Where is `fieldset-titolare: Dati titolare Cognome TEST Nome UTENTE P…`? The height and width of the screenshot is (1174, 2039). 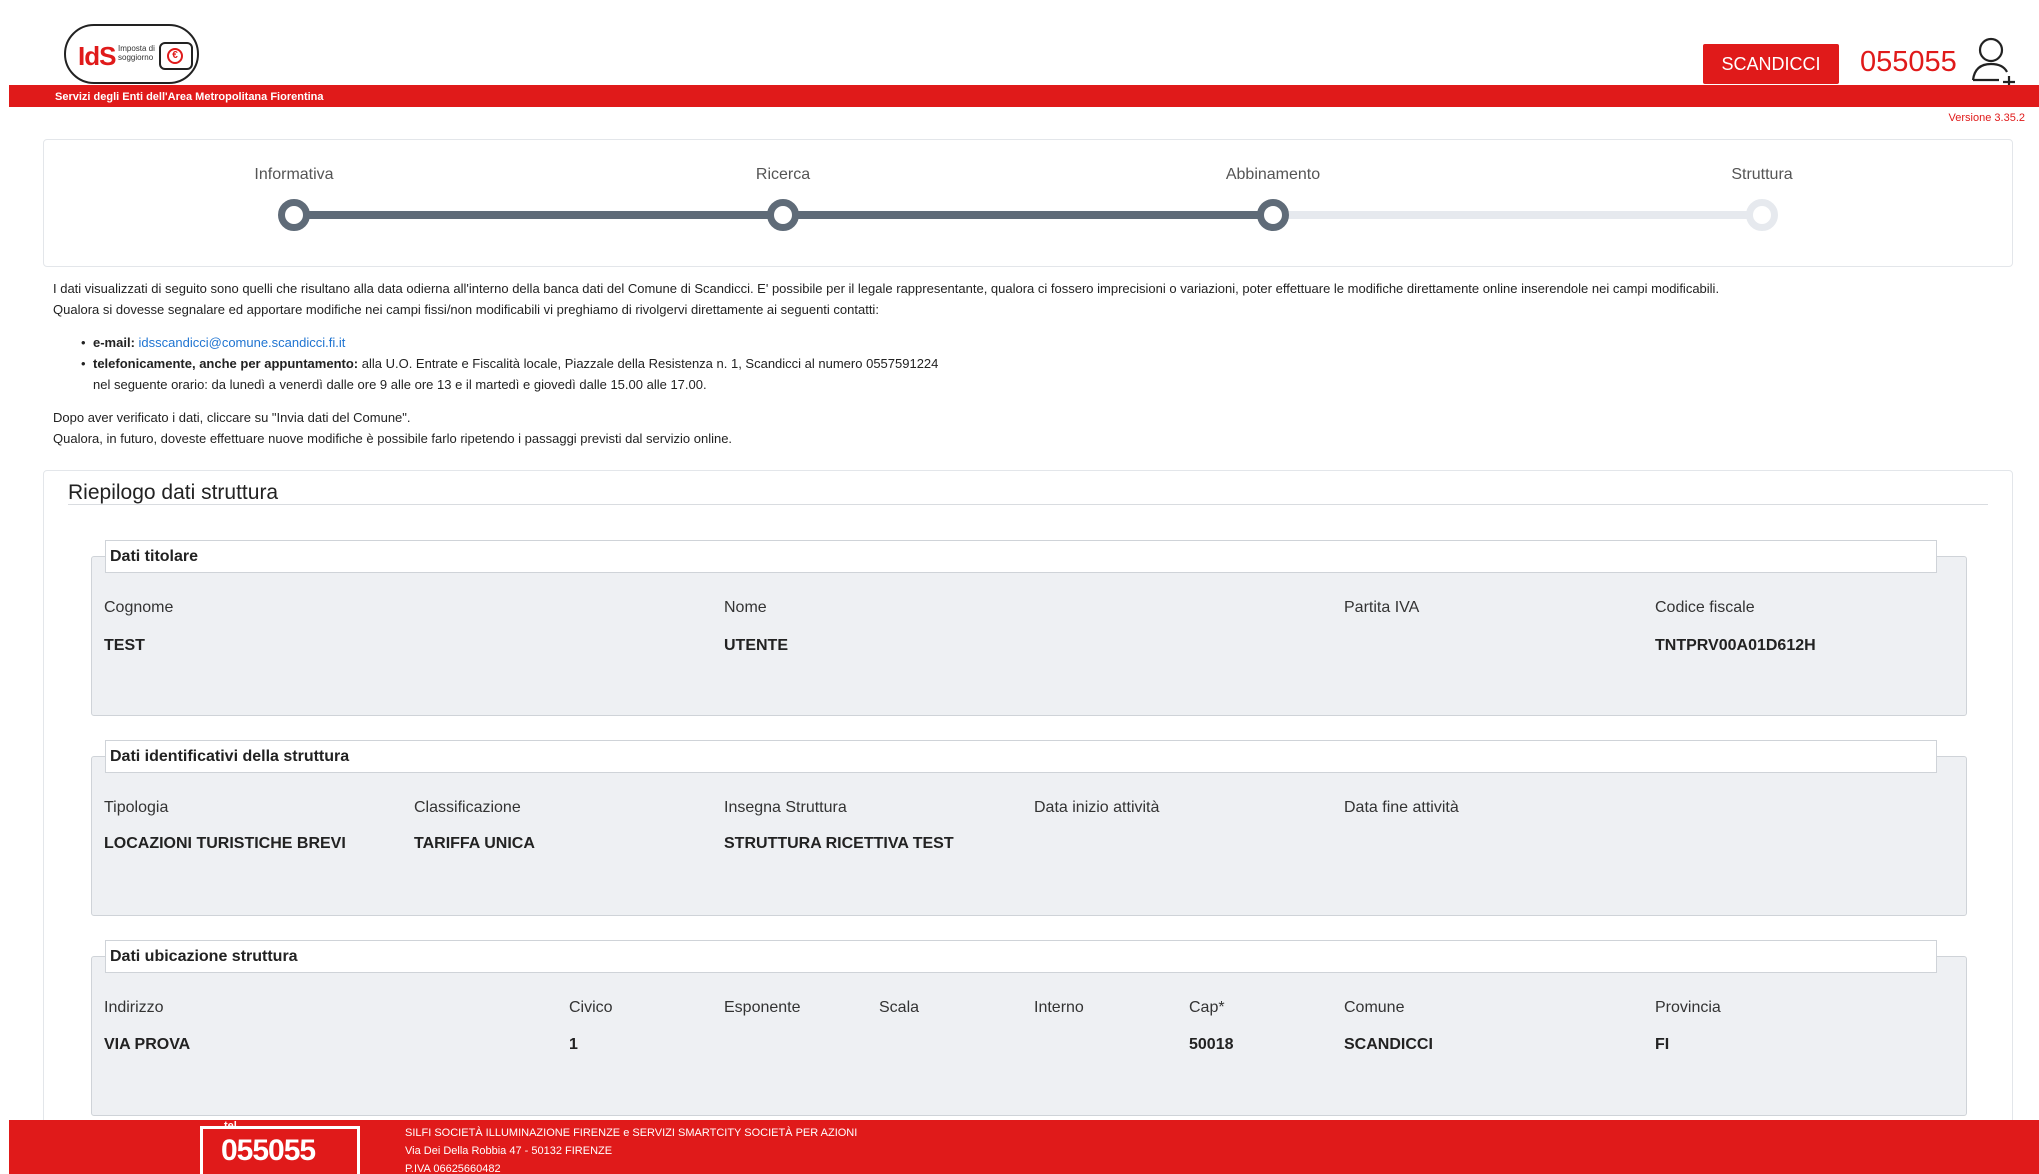 fieldset-titolare: Dati titolare Cognome TEST Nome UTENTE P… is located at coordinates (1029, 628).